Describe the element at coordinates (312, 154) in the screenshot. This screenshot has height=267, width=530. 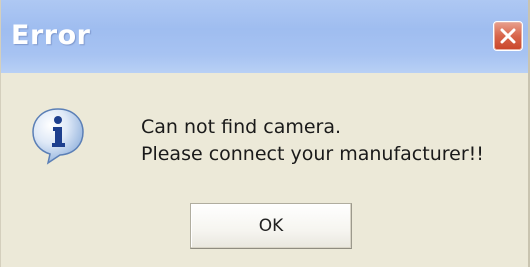
I see `message-line-2: Please connect your manufacturer!!` at that location.